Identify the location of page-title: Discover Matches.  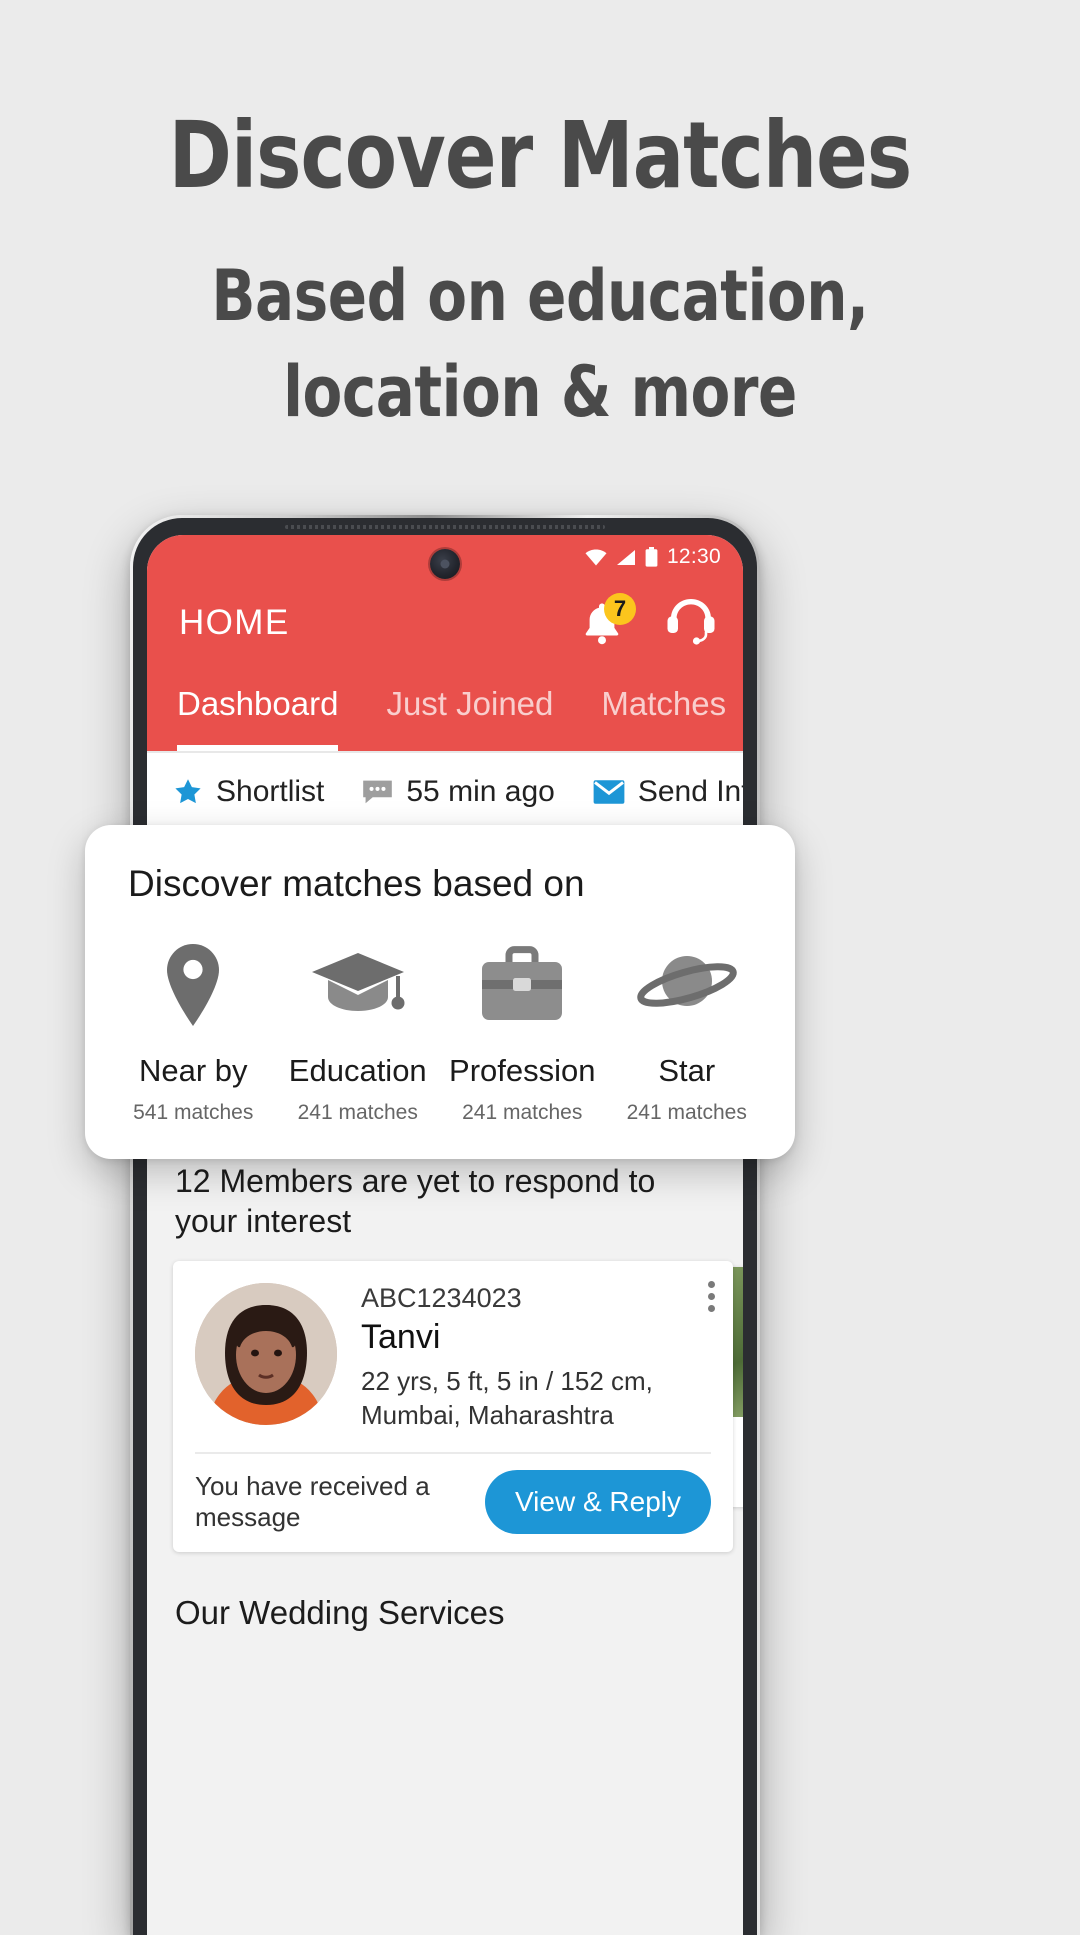
(540, 155).